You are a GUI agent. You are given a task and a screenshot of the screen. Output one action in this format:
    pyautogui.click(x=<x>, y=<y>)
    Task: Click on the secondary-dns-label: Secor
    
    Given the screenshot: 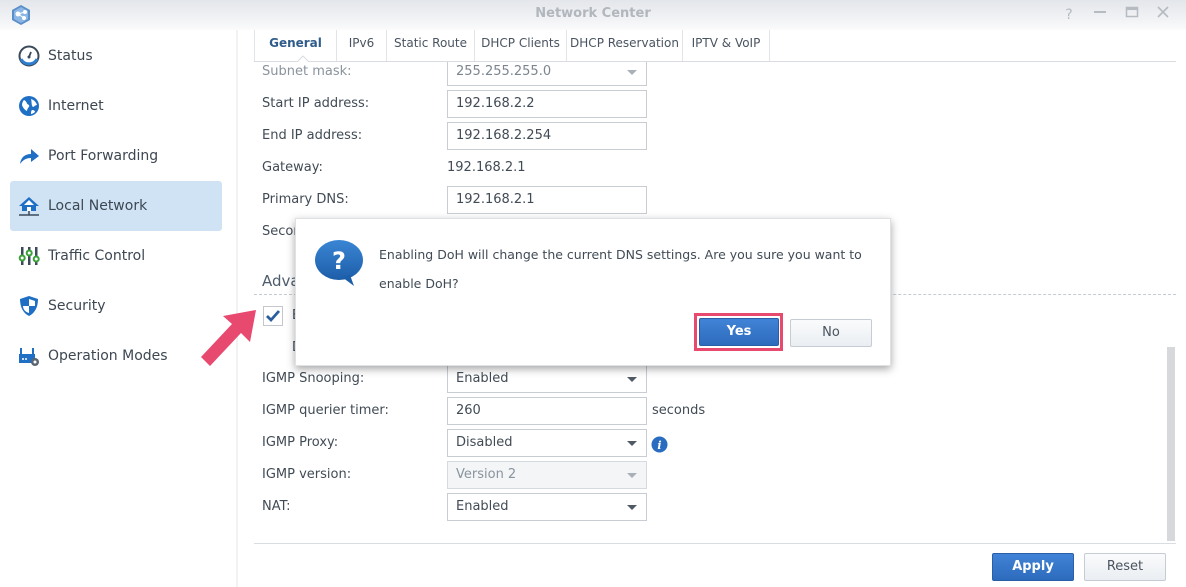 What is the action you would take?
    pyautogui.click(x=280, y=231)
    